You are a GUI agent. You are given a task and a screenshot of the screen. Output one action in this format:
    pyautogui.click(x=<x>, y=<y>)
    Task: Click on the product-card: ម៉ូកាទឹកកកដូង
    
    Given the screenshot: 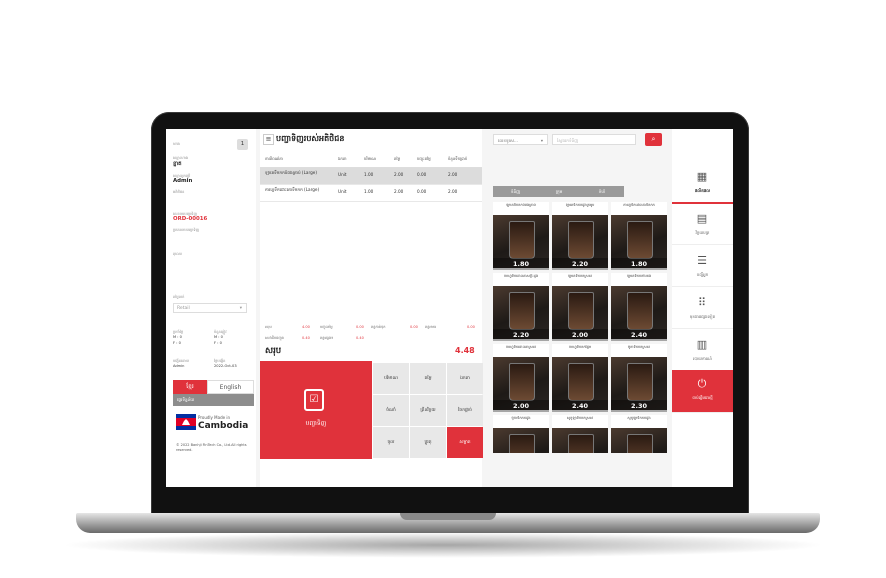 What is the action you would take?
    pyautogui.click(x=521, y=434)
    